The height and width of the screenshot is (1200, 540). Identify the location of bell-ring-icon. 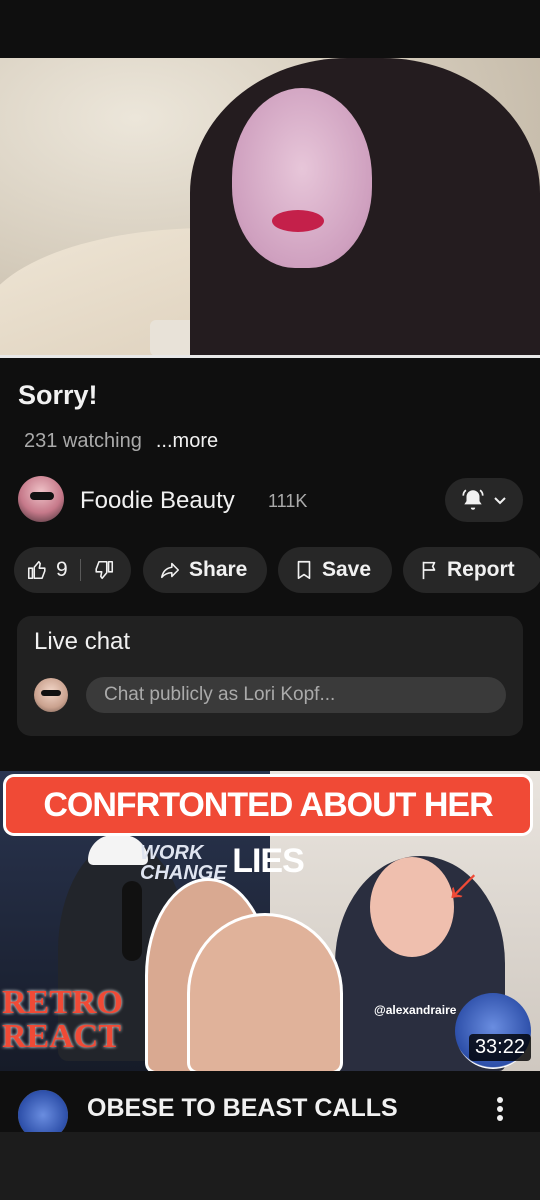
(473, 500).